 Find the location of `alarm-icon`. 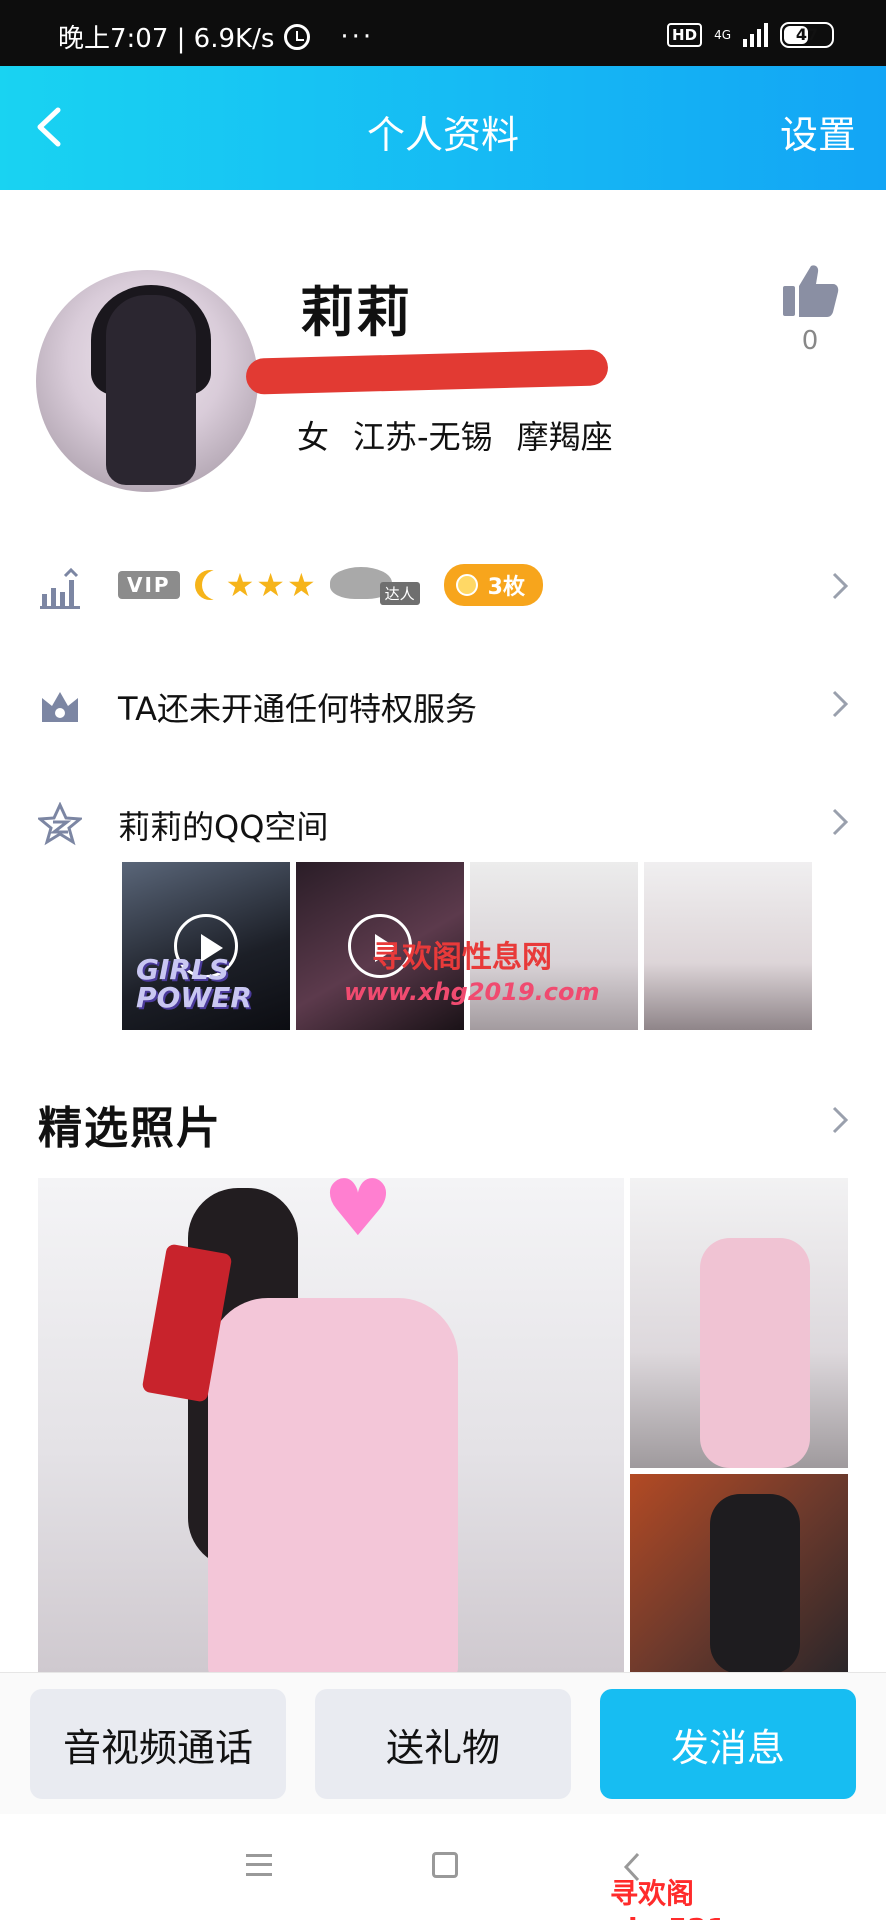

alarm-icon is located at coordinates (297, 36).